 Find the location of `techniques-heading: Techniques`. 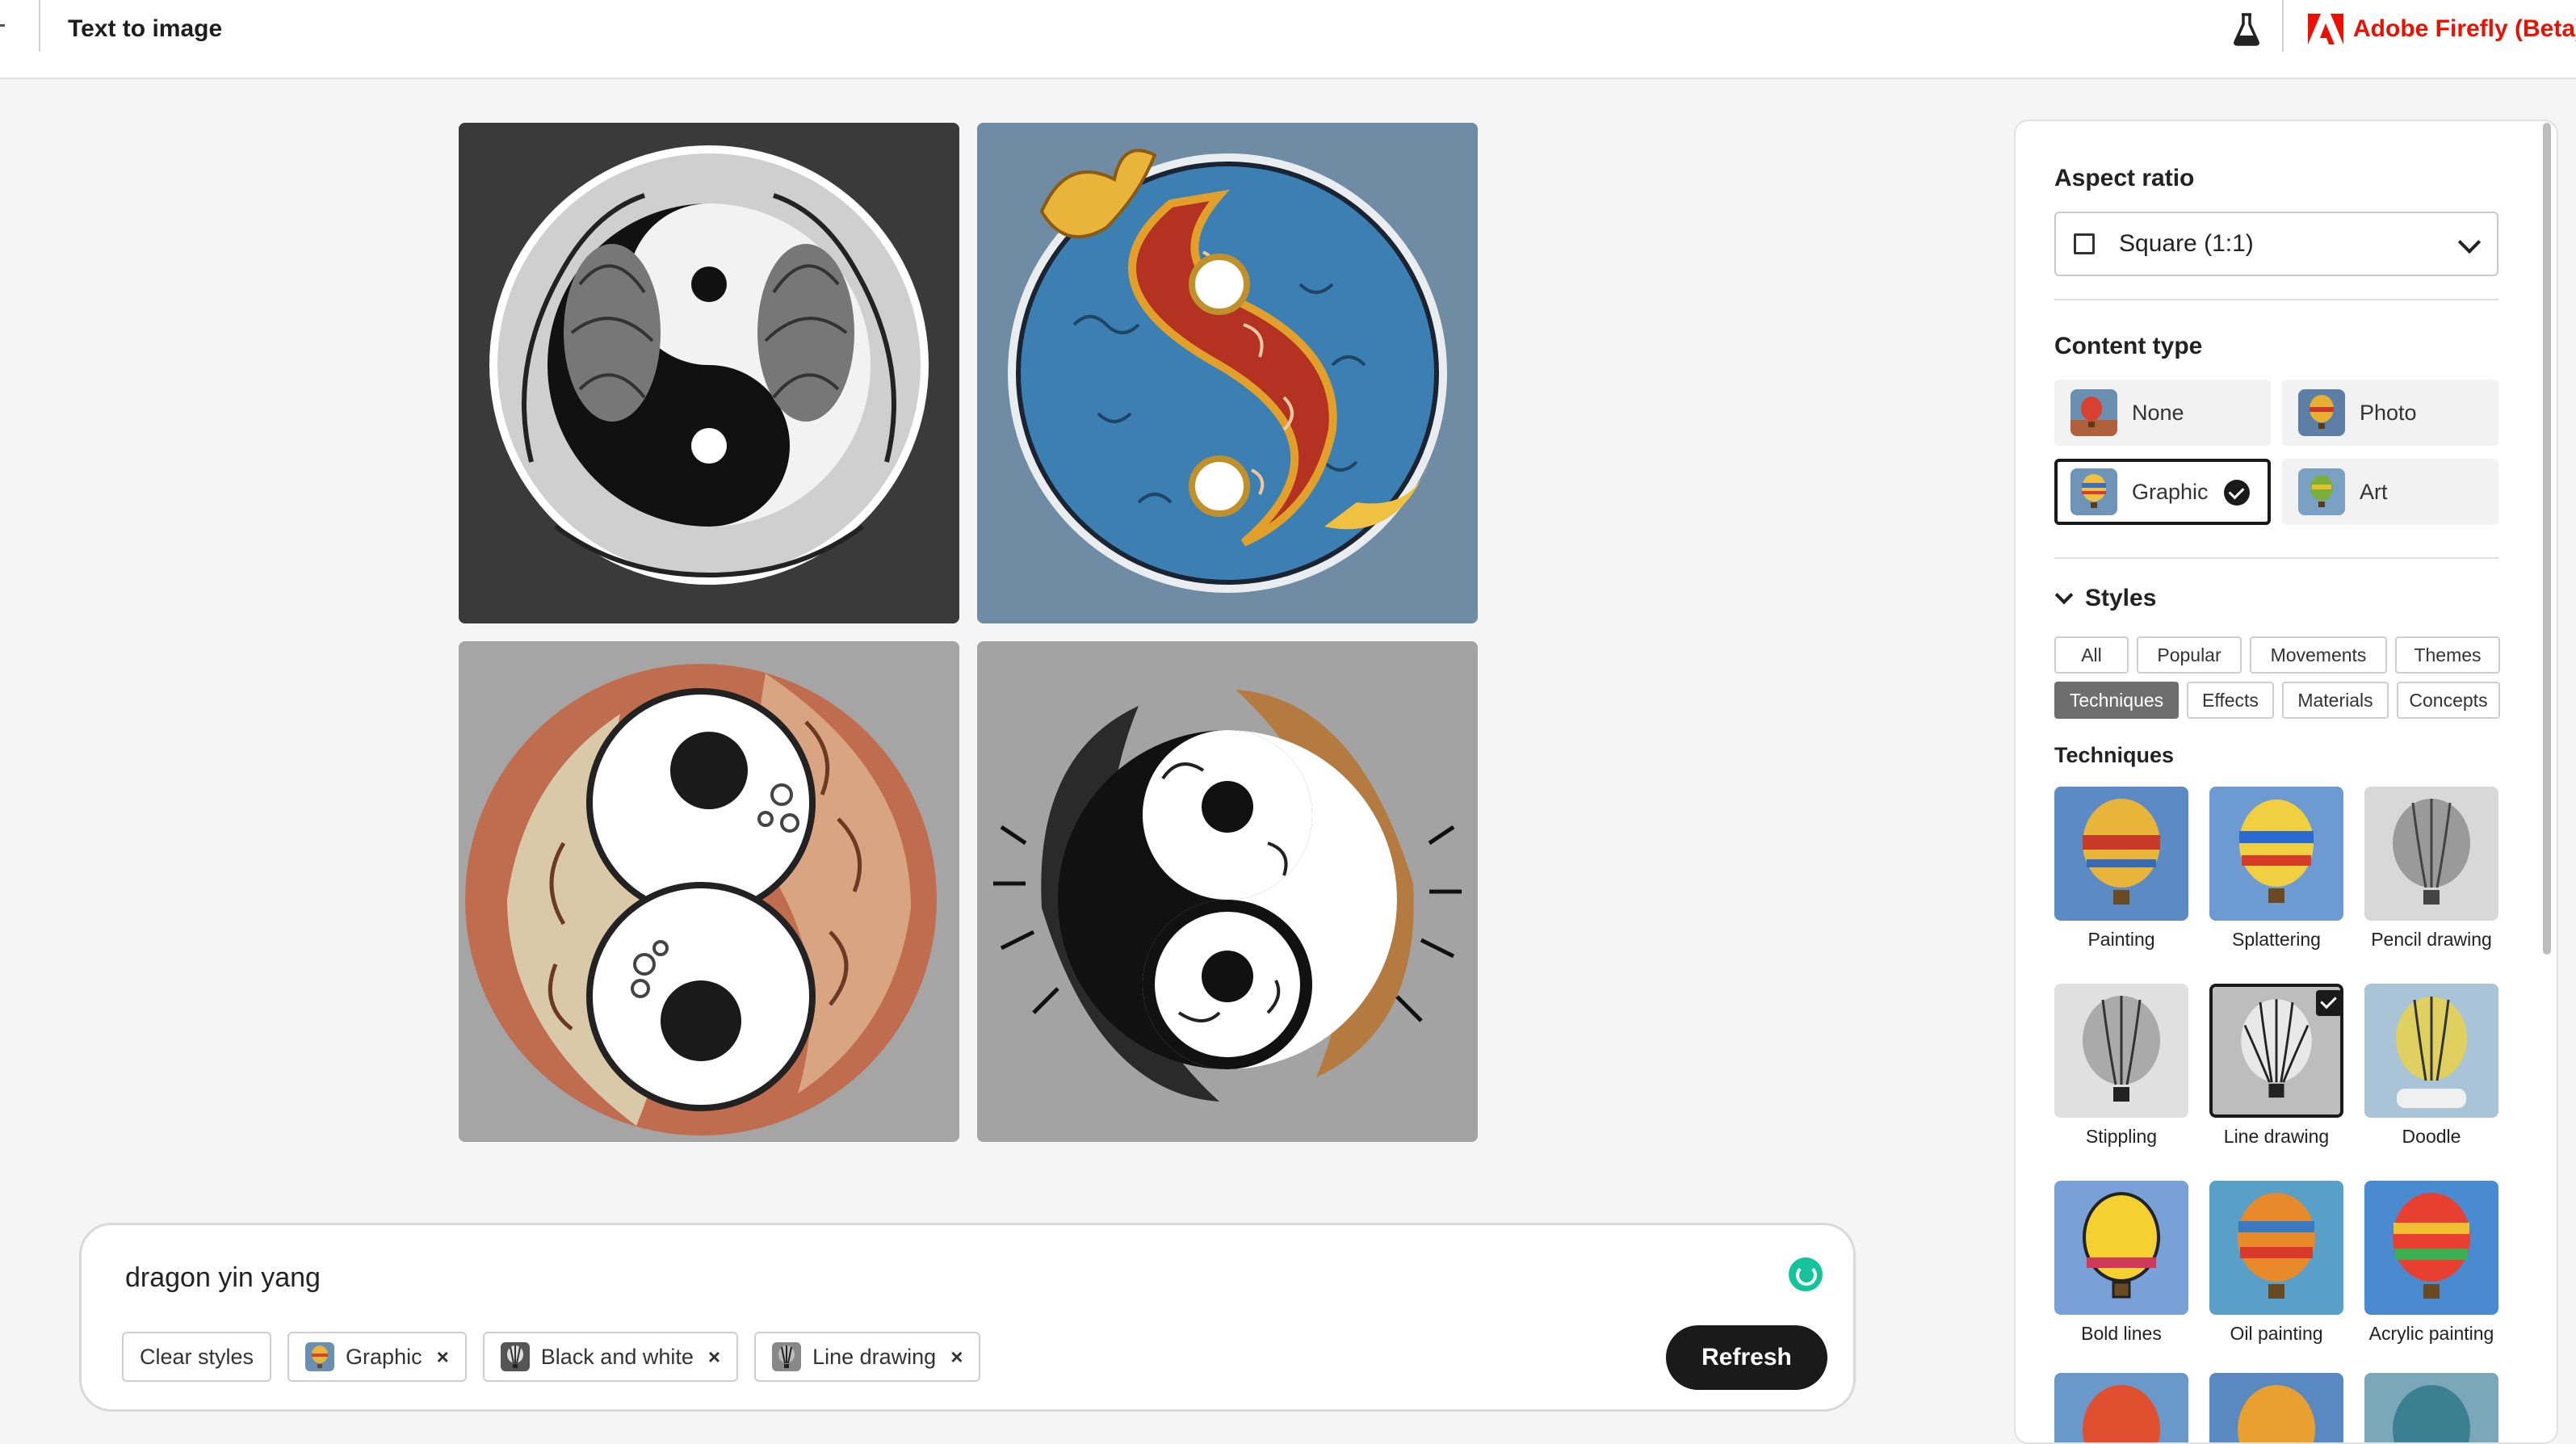

techniques-heading: Techniques is located at coordinates (2114, 755).